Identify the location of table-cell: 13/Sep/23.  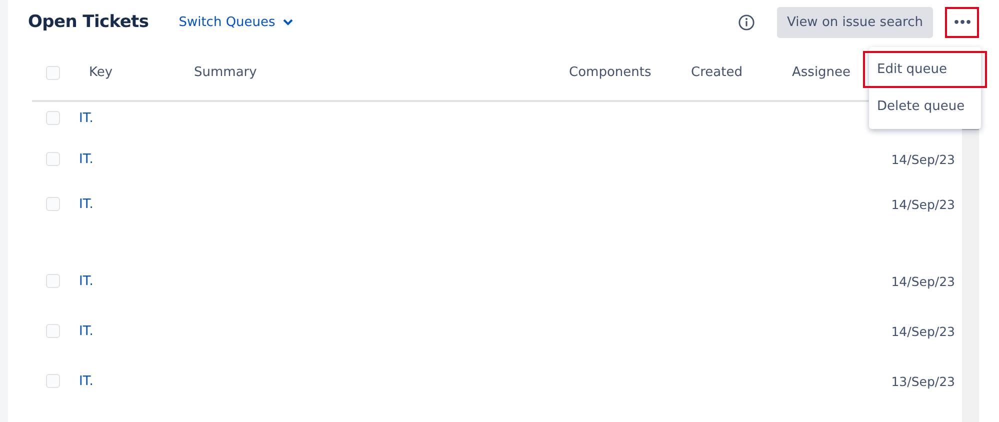
(923, 381).